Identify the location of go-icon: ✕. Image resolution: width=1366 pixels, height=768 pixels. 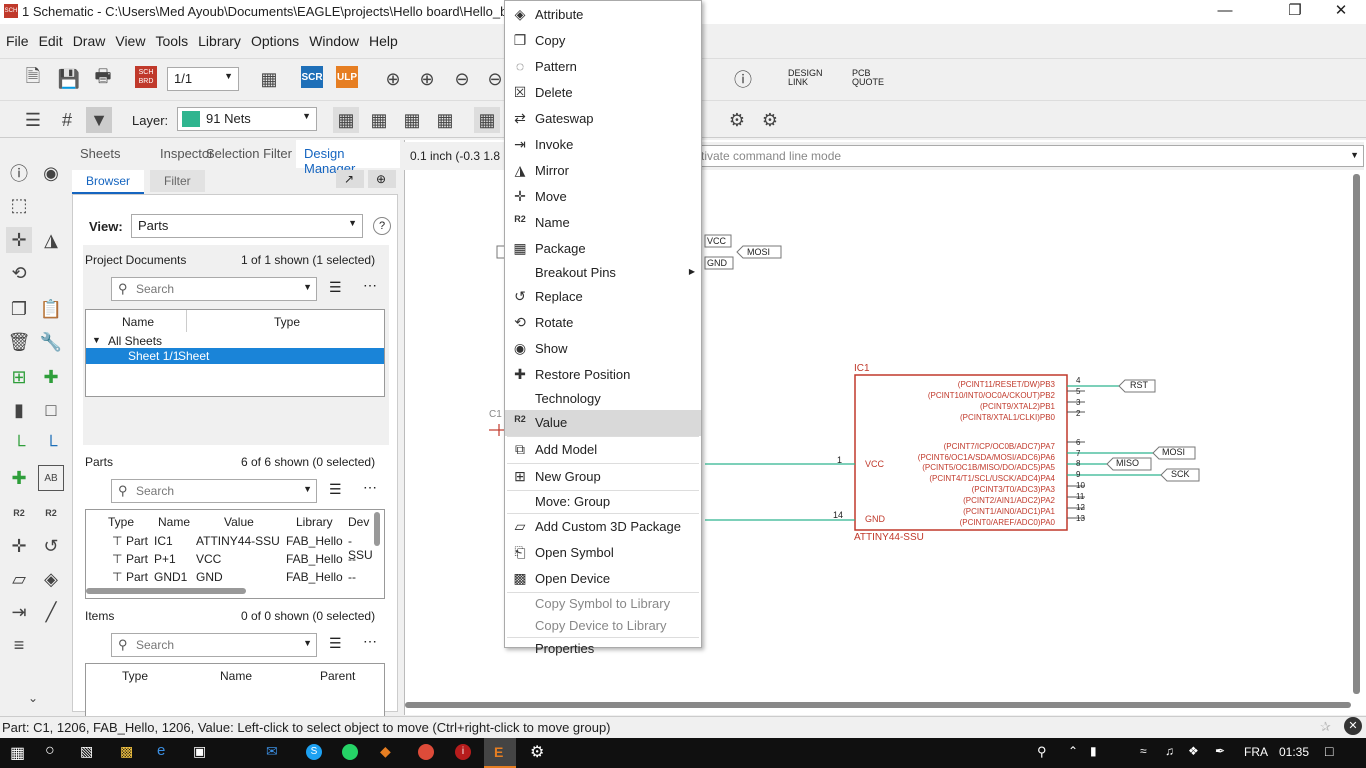
(1353, 726).